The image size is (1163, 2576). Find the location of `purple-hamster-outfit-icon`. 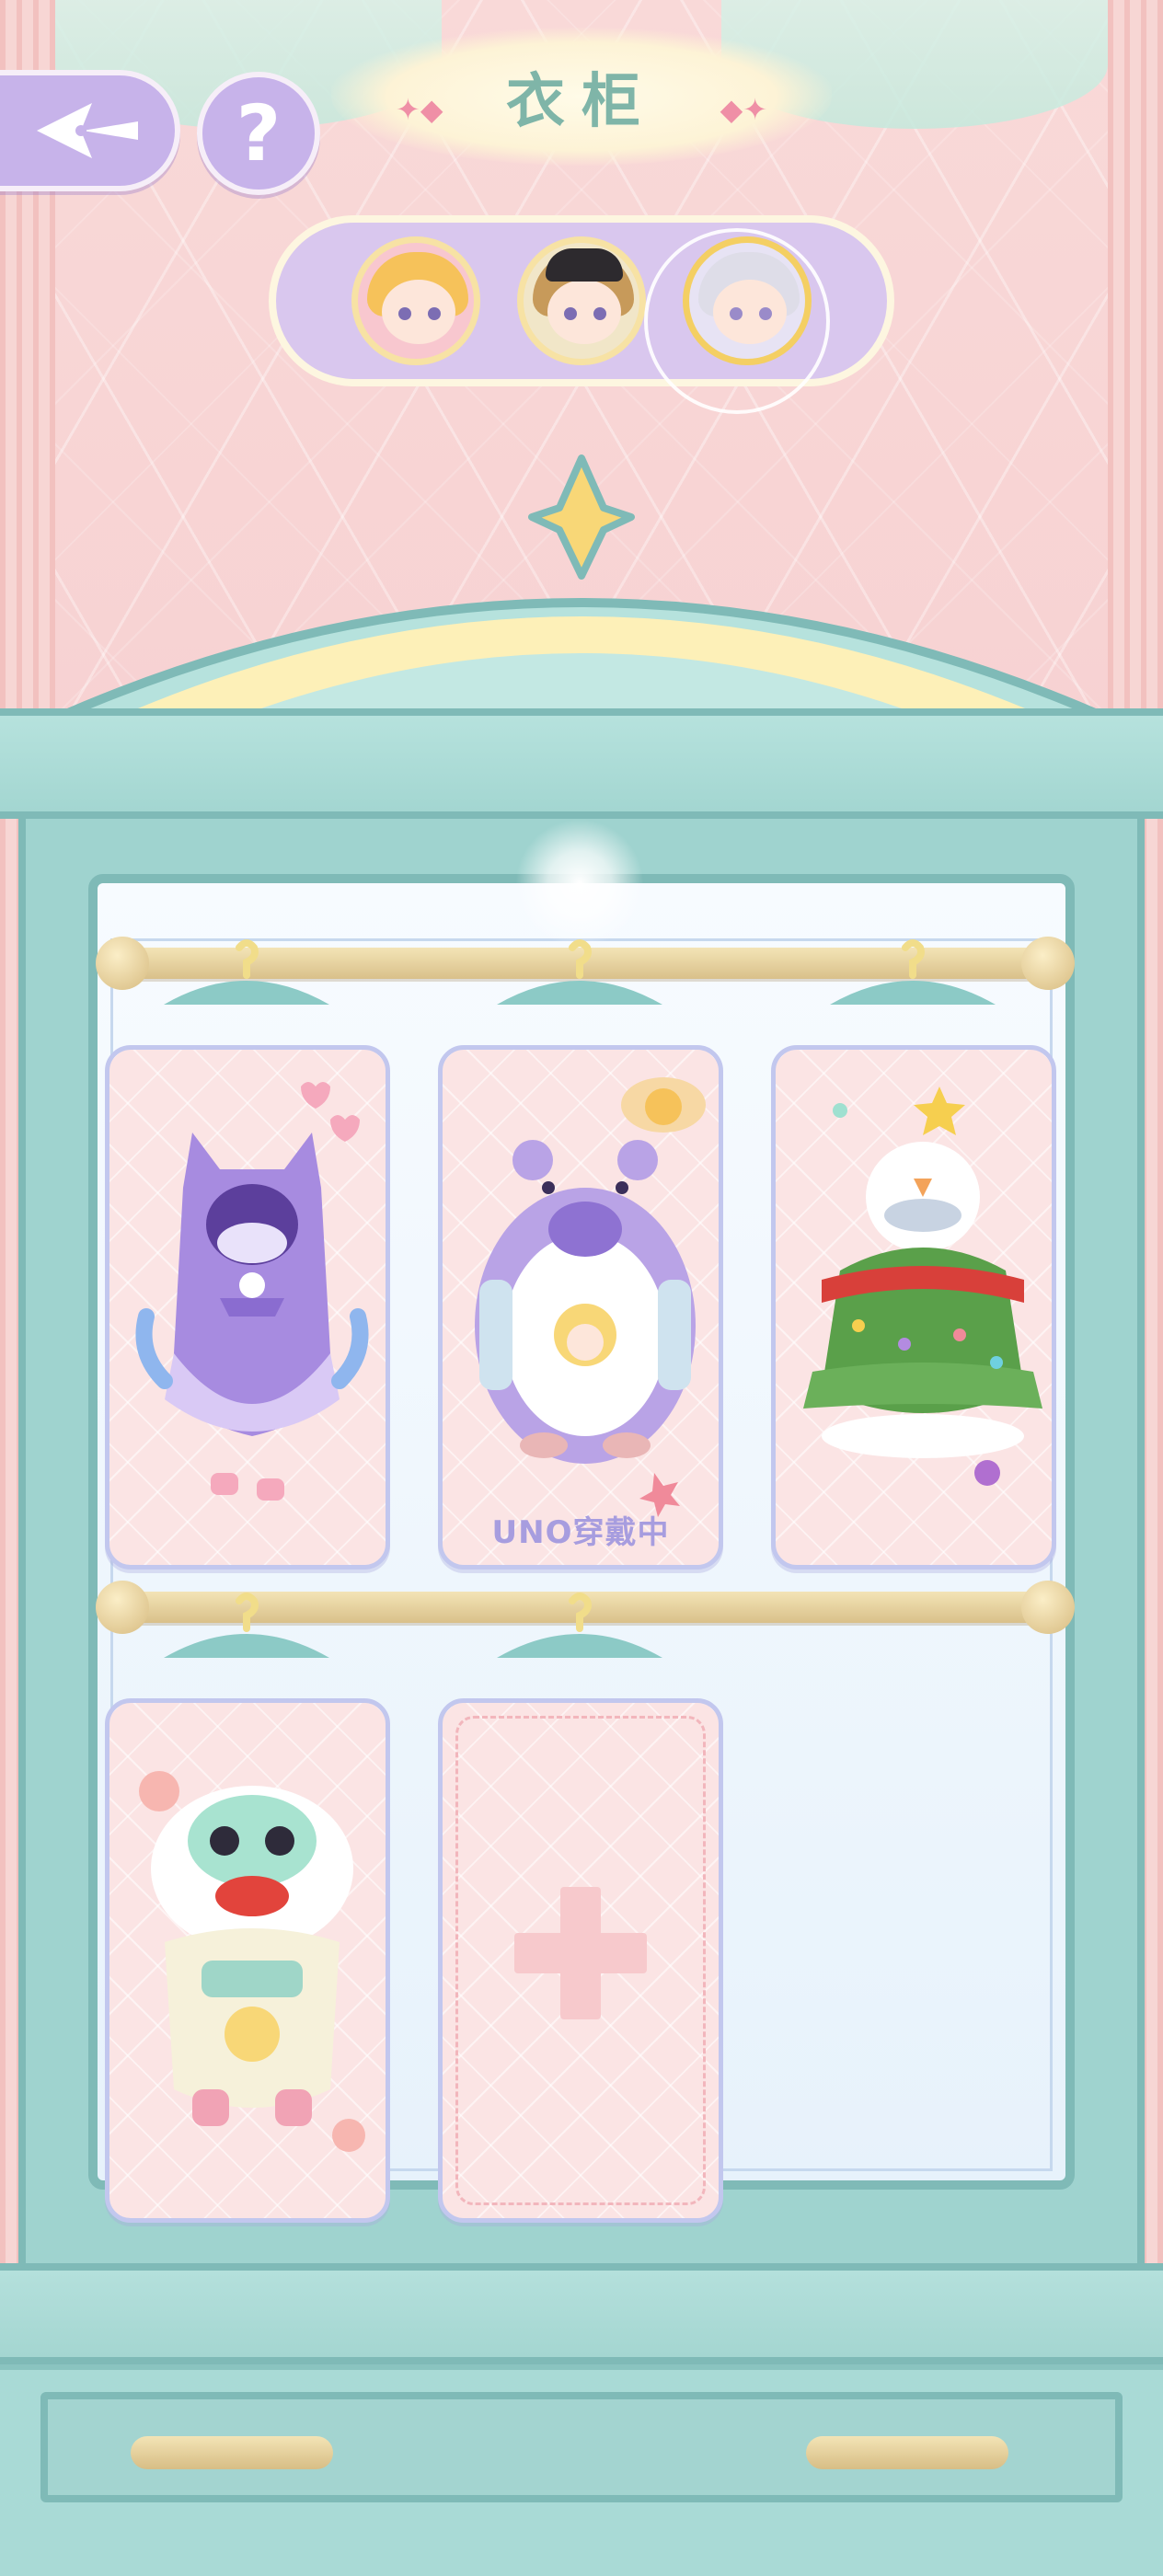

purple-hamster-outfit-icon is located at coordinates (590, 1297).